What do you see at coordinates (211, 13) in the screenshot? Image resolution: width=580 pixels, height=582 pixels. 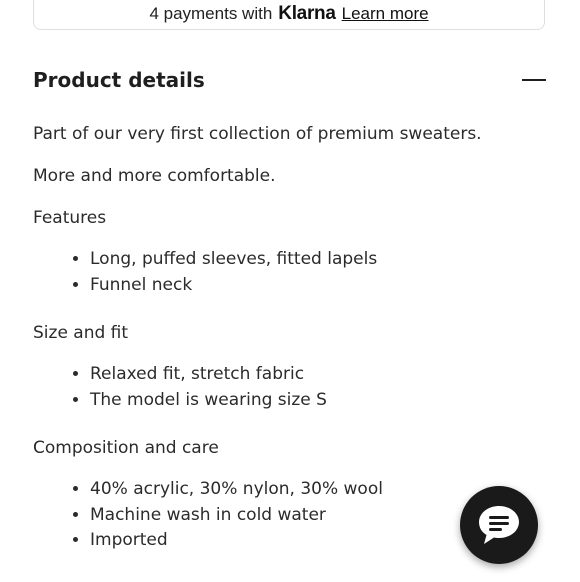 I see `klarna-prefix-text: 4 payments with` at bounding box center [211, 13].